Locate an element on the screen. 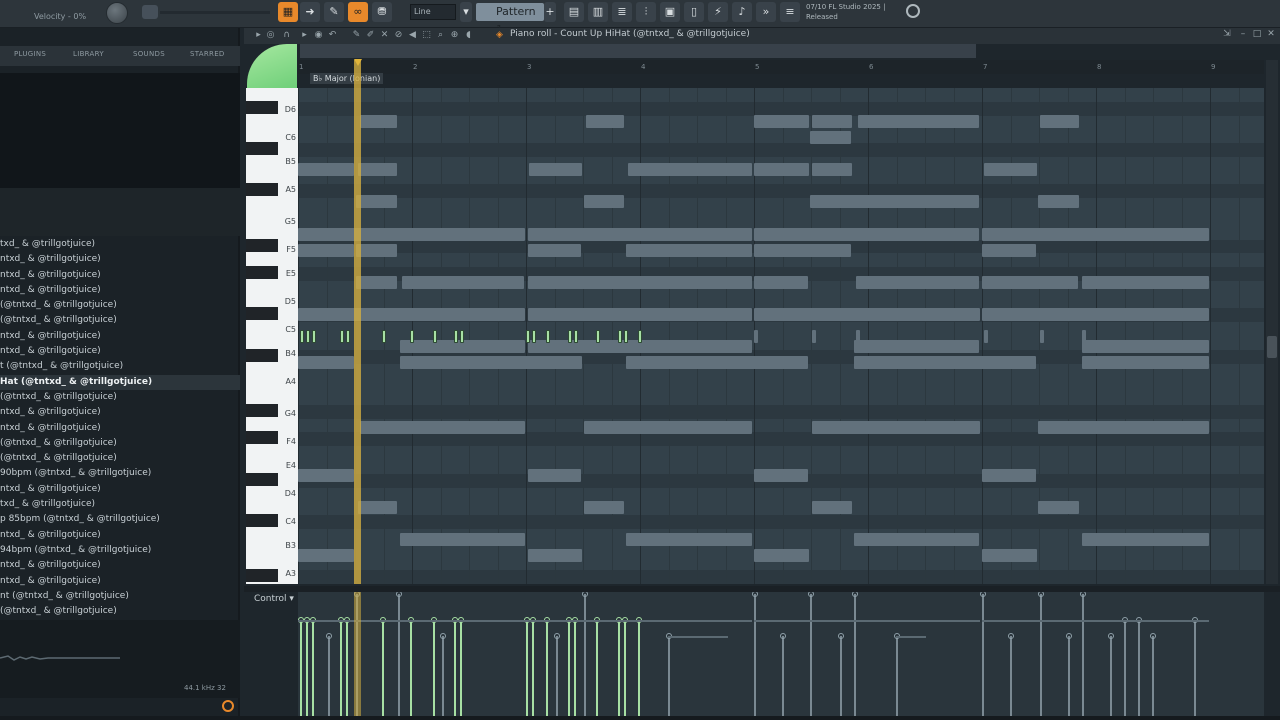 Image resolution: width=1280 pixels, height=720 pixels. file-list-item: txd_ & @trillgotjuice) is located at coordinates (120, 504).